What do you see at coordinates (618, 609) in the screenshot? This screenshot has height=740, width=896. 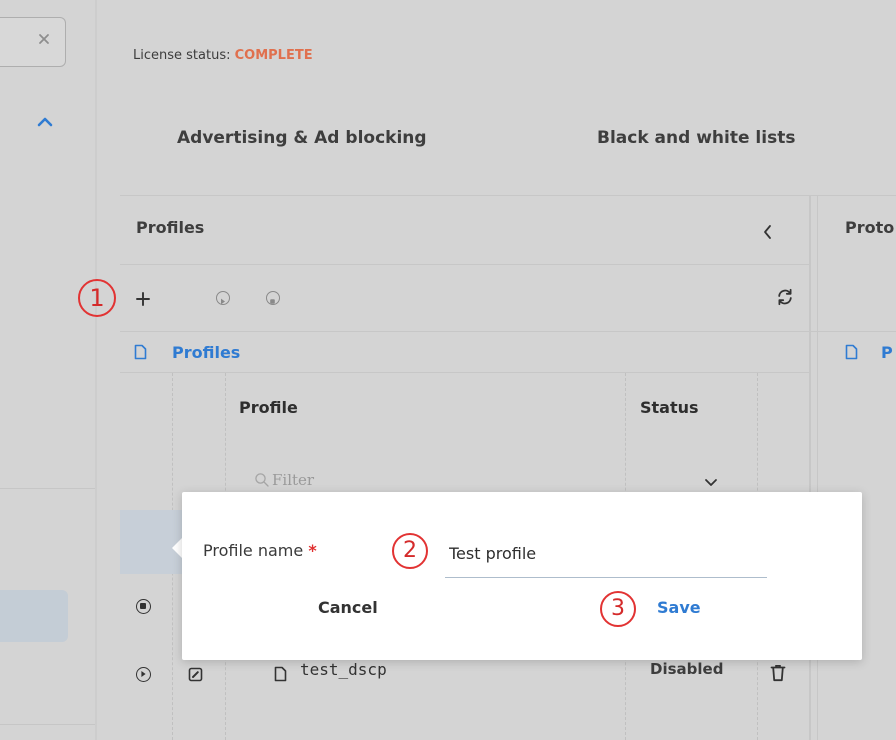 I see `annotation-step-3: 3` at bounding box center [618, 609].